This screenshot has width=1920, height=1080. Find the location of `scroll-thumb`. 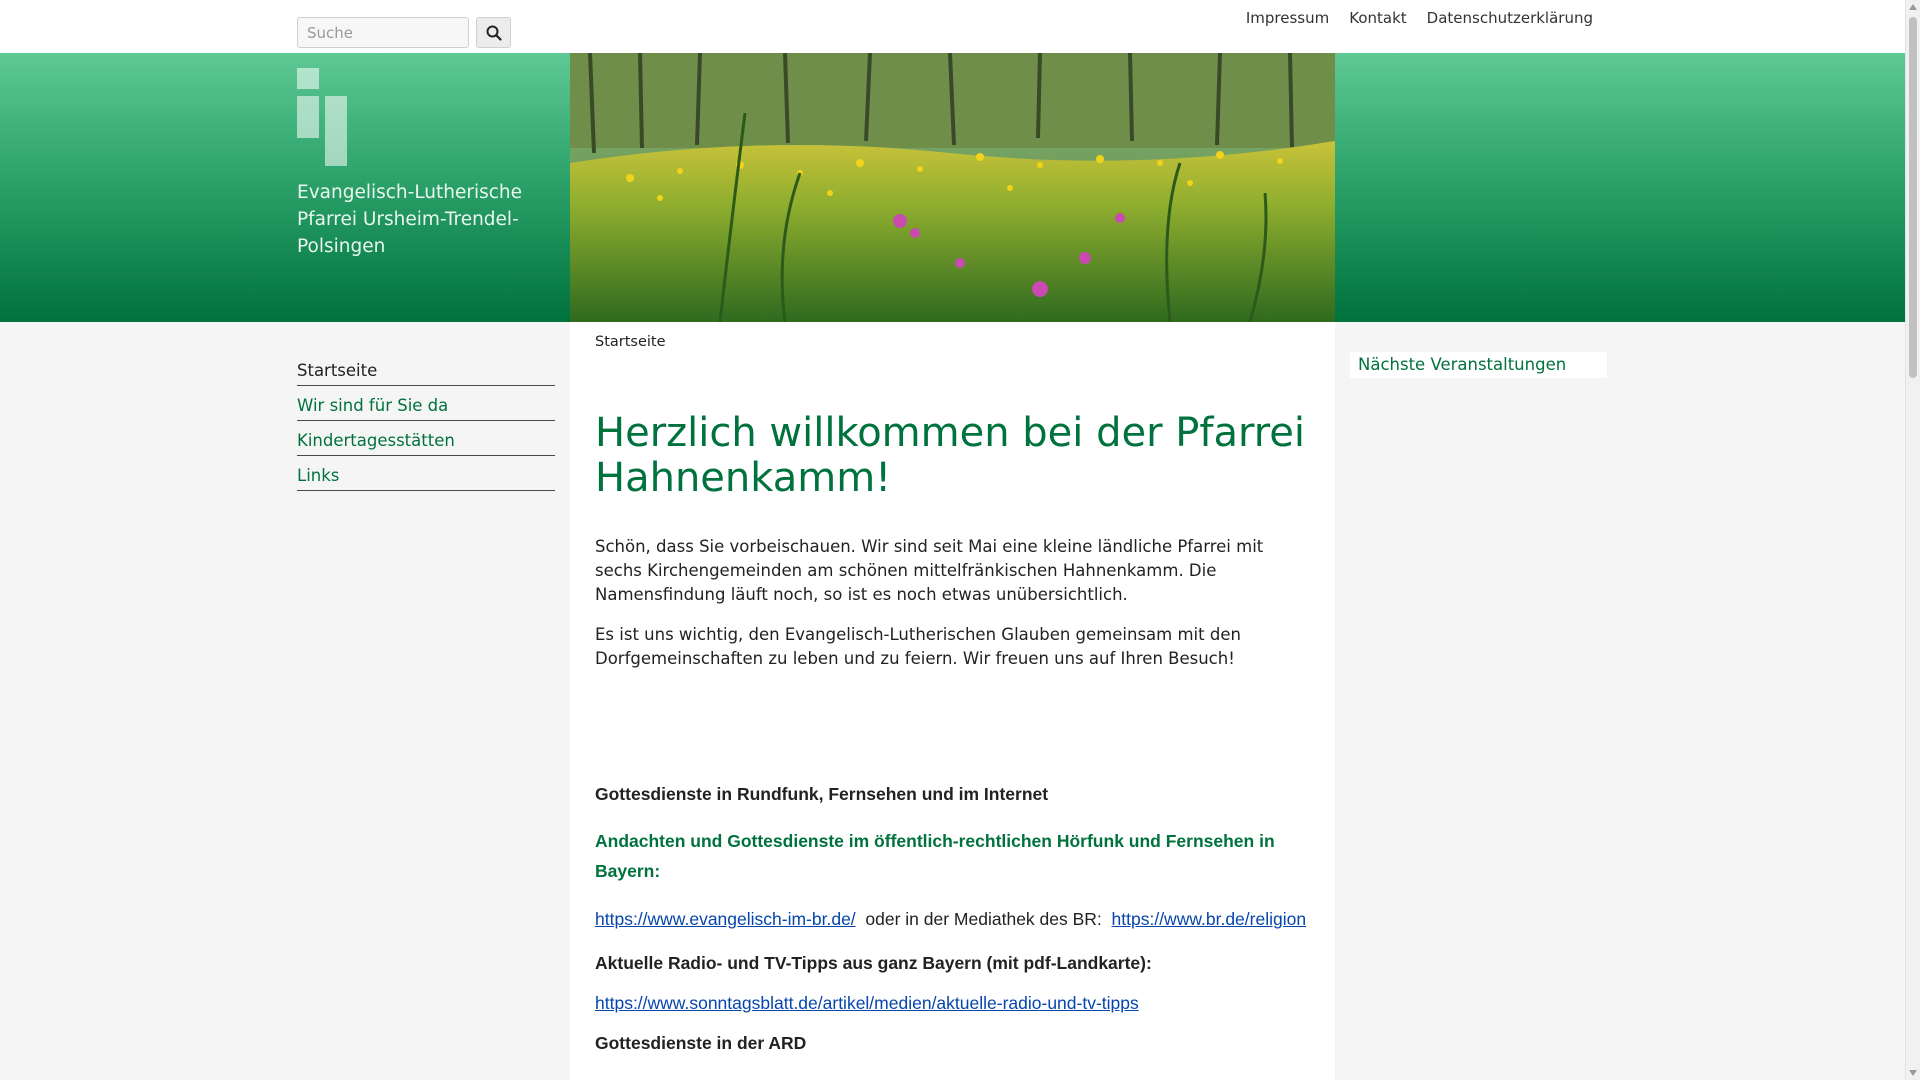

scroll-thumb is located at coordinates (1913, 197).